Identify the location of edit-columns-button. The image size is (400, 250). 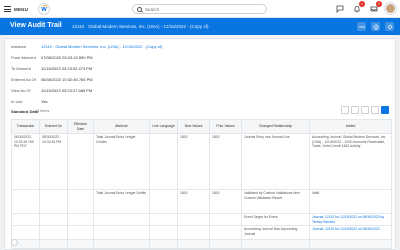
(365, 110).